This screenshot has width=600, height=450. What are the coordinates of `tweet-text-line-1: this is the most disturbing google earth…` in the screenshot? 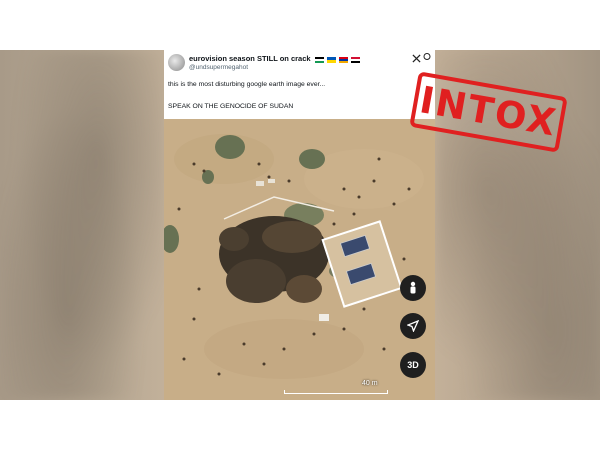 It's located at (247, 84).